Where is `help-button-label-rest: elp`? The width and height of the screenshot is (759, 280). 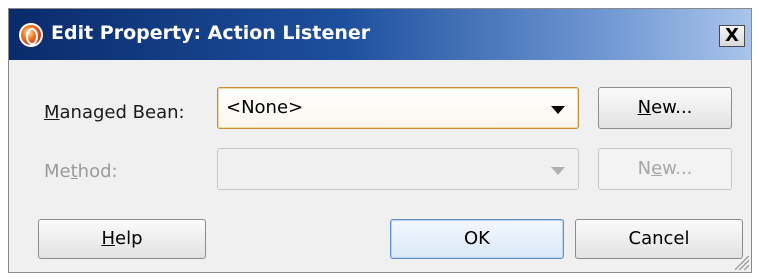
help-button-label-rest: elp is located at coordinates (129, 238).